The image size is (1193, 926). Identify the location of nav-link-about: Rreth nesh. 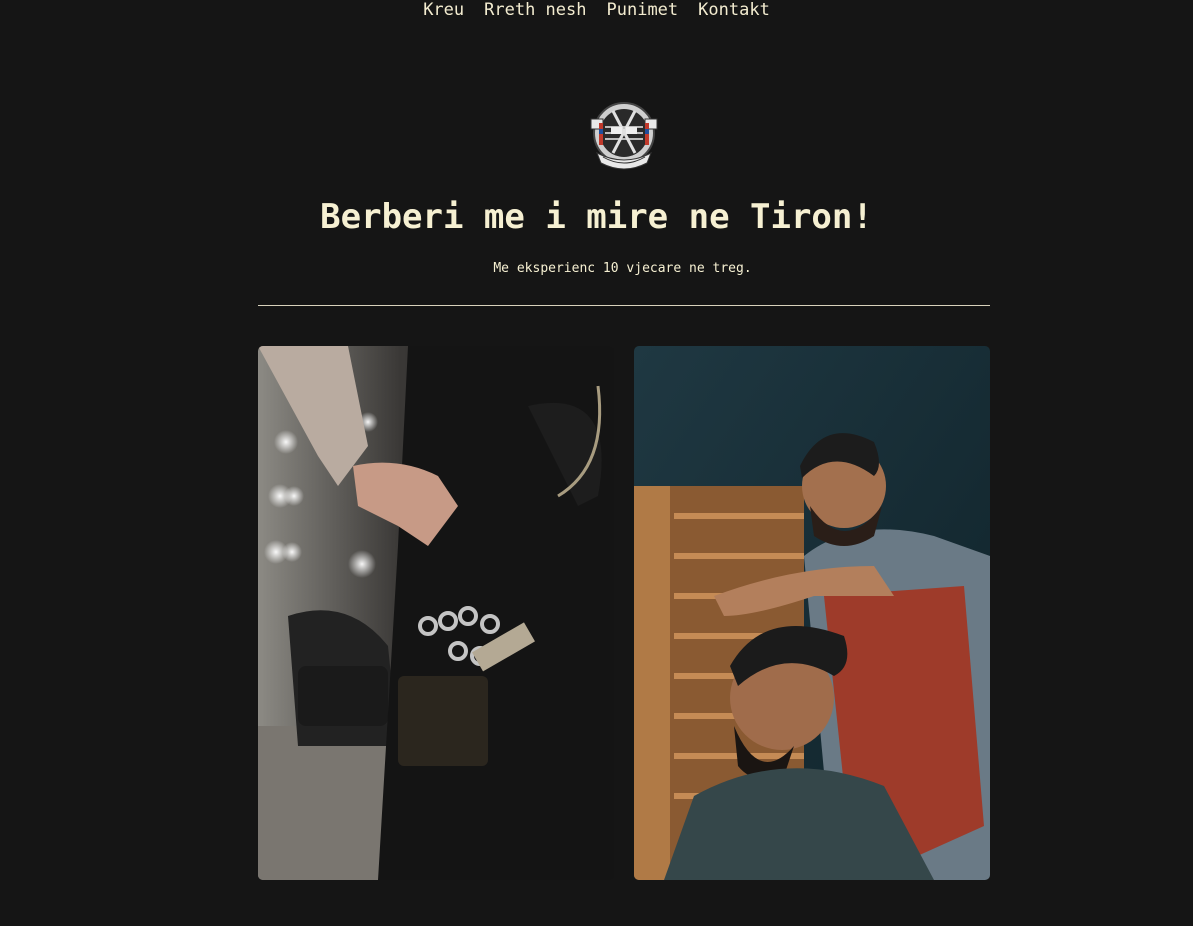
(535, 11).